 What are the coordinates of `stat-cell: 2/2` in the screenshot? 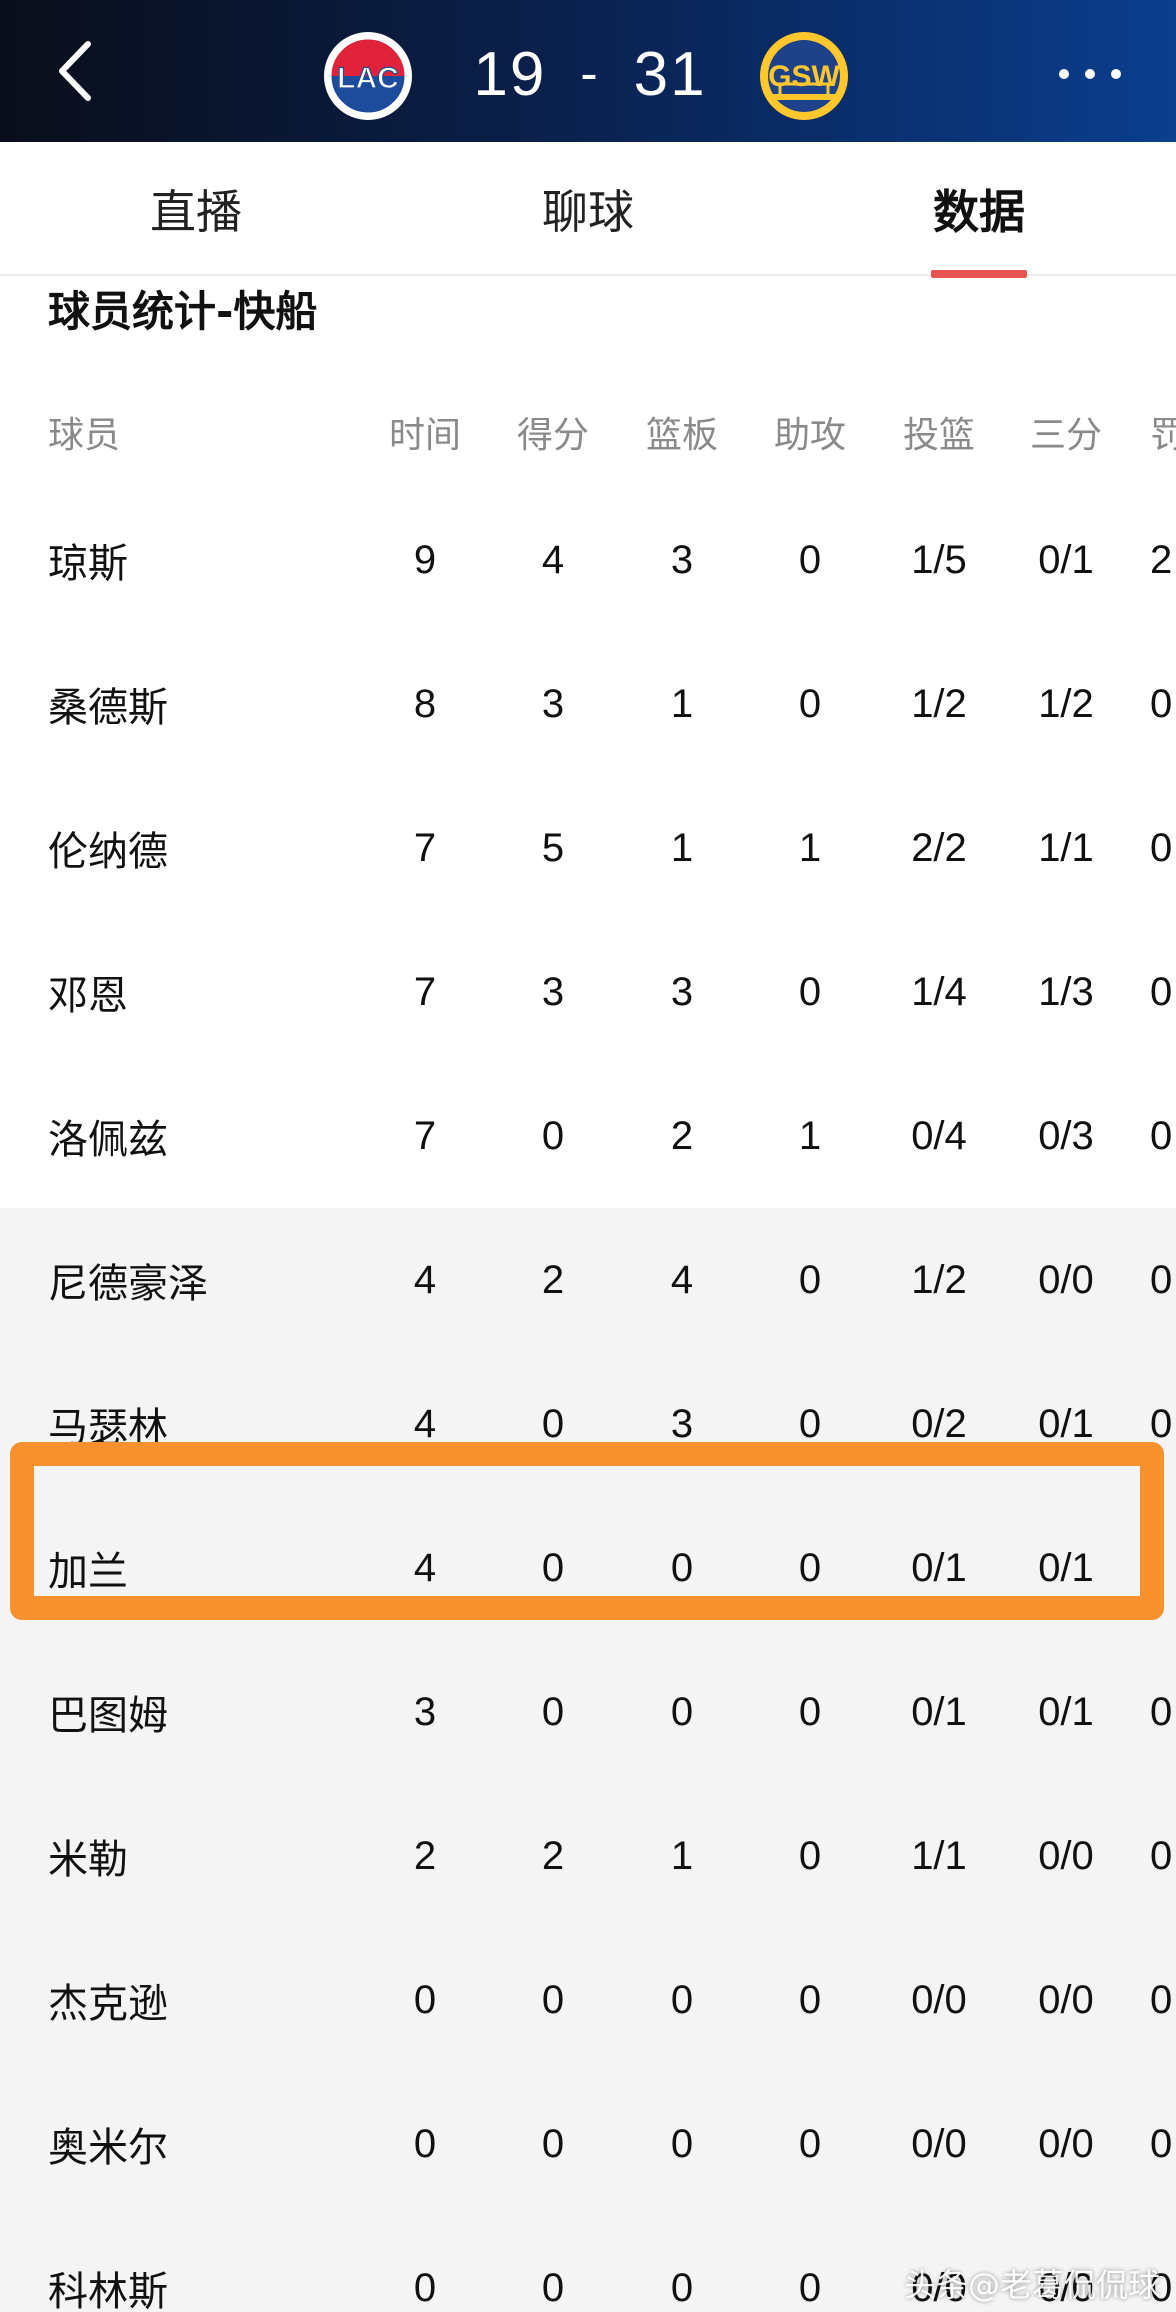 It's located at (939, 847).